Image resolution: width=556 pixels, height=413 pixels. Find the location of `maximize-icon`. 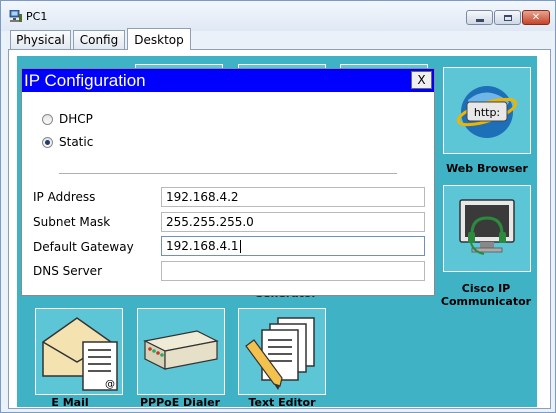

maximize-icon is located at coordinates (507, 17).